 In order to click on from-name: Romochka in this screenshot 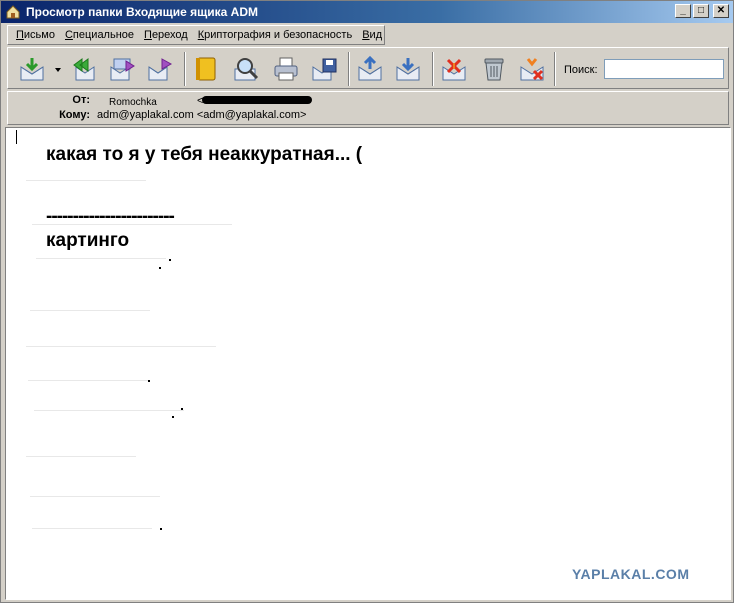, I will do `click(133, 102)`.